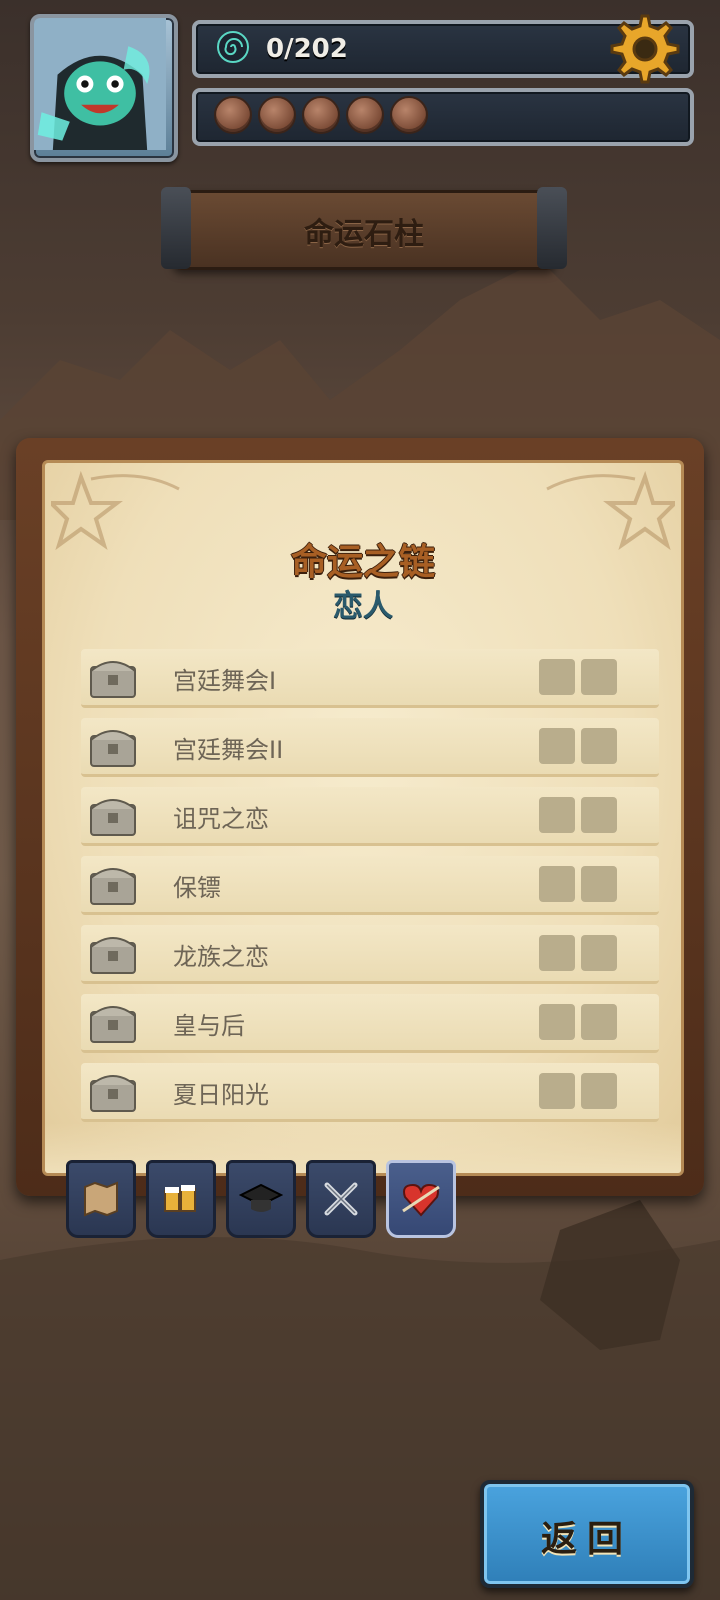  Describe the element at coordinates (197, 888) in the screenshot. I see `list-item-label: 保镖` at that location.